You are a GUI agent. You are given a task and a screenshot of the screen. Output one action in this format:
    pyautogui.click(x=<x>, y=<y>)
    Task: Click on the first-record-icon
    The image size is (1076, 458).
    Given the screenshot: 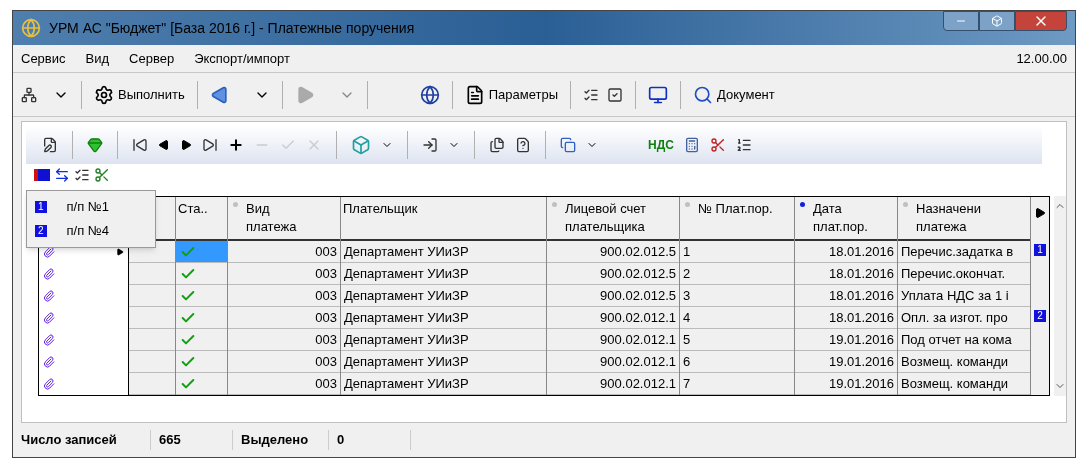 What is the action you would take?
    pyautogui.click(x=140, y=145)
    